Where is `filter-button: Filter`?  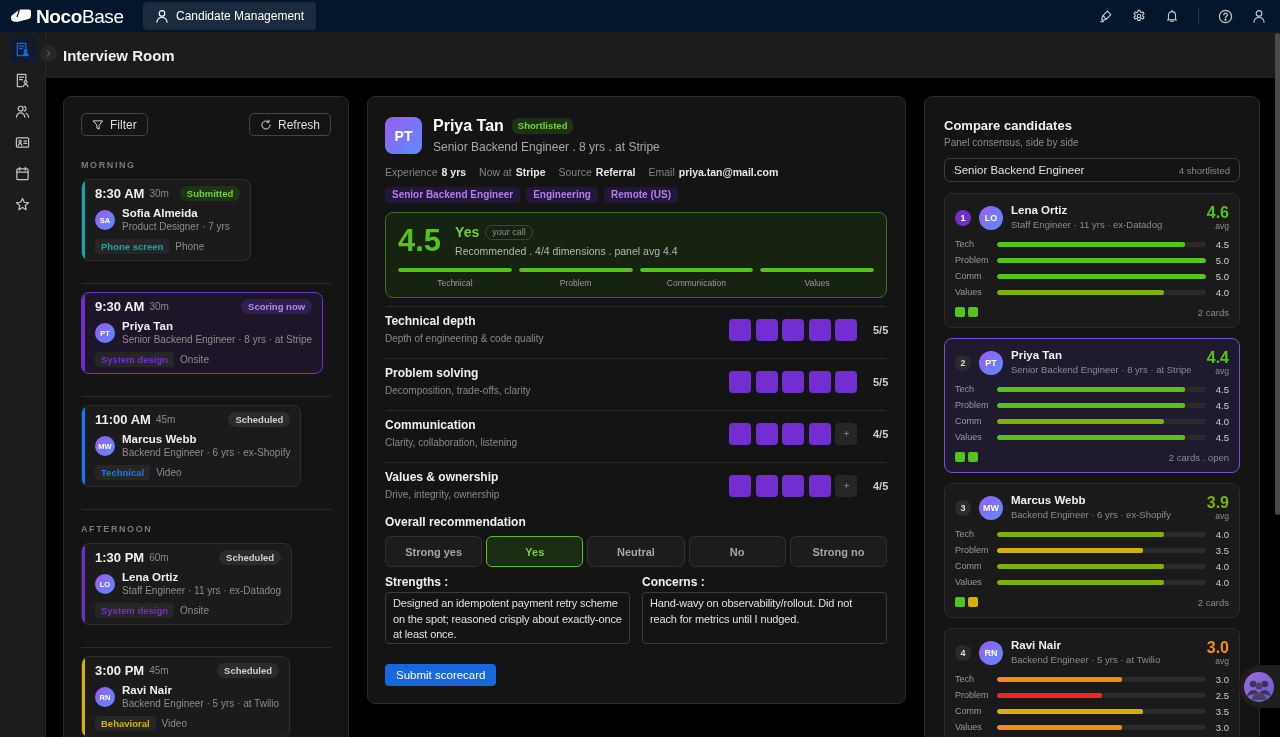 filter-button: Filter is located at coordinates (114, 124).